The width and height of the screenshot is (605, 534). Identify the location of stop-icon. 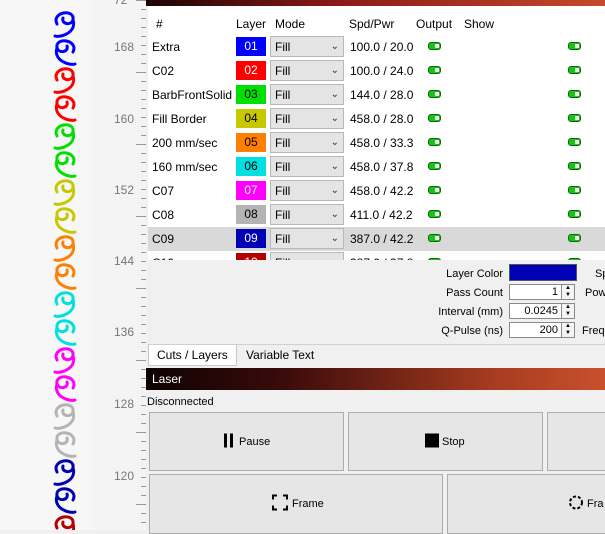
(432, 441).